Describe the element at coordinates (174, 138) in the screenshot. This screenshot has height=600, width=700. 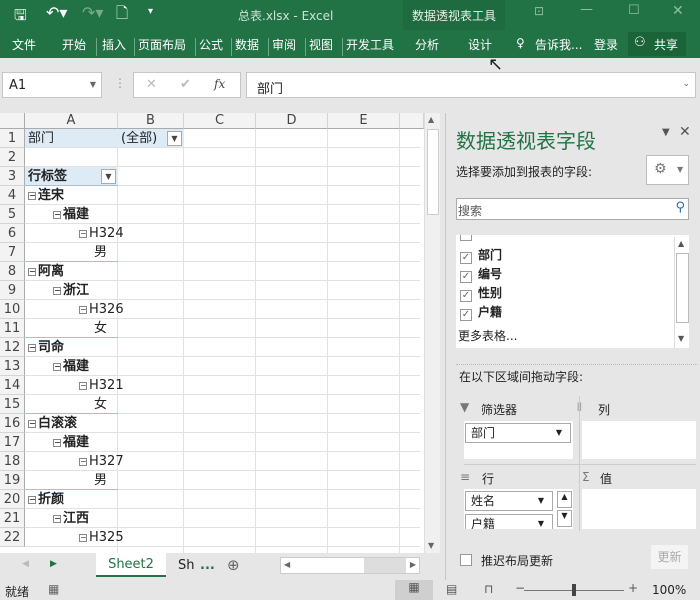
I see `filter-dropdown-icon: ▼` at that location.